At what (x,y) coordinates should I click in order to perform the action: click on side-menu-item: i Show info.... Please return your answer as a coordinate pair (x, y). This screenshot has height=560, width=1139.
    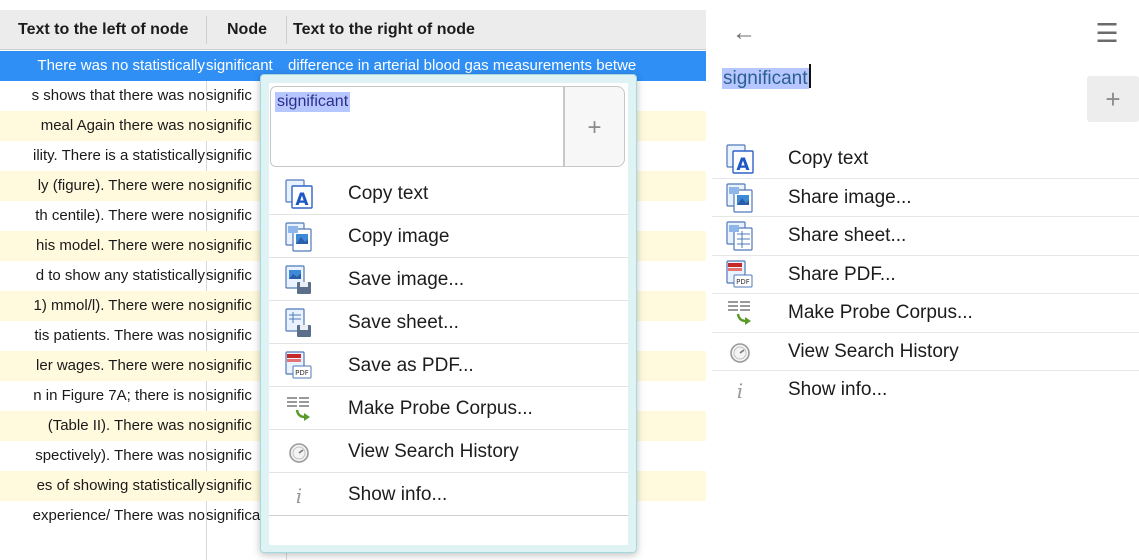
    Looking at the image, I should click on (925, 390).